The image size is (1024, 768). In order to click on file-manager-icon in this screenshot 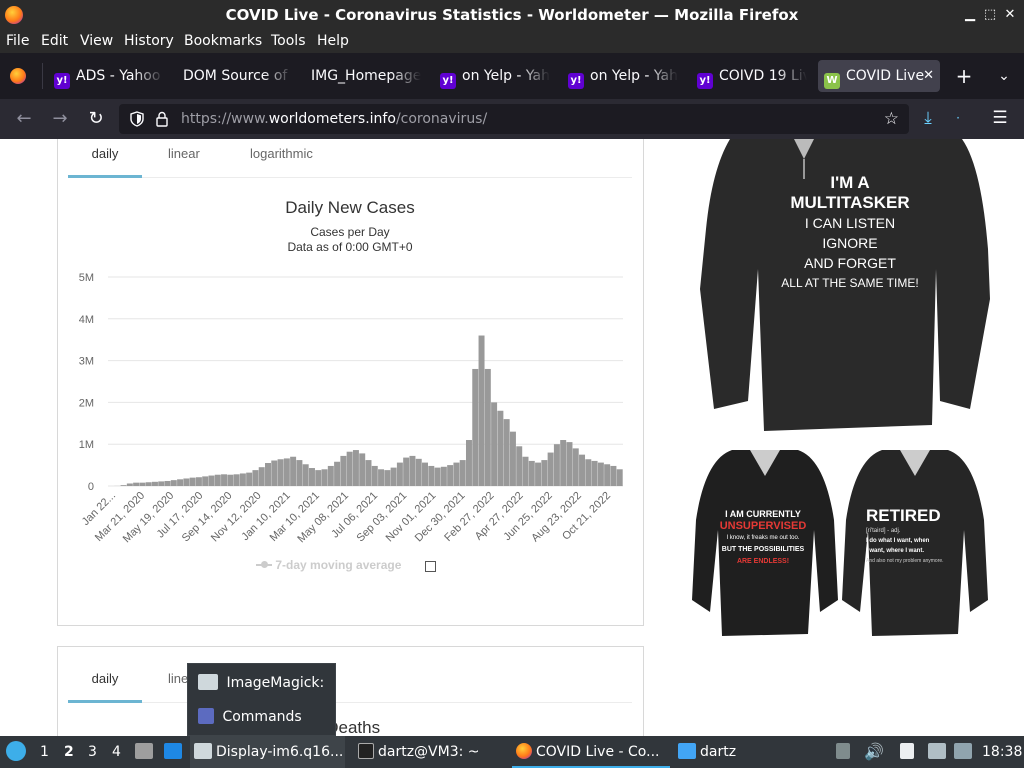, I will do `click(146, 752)`.